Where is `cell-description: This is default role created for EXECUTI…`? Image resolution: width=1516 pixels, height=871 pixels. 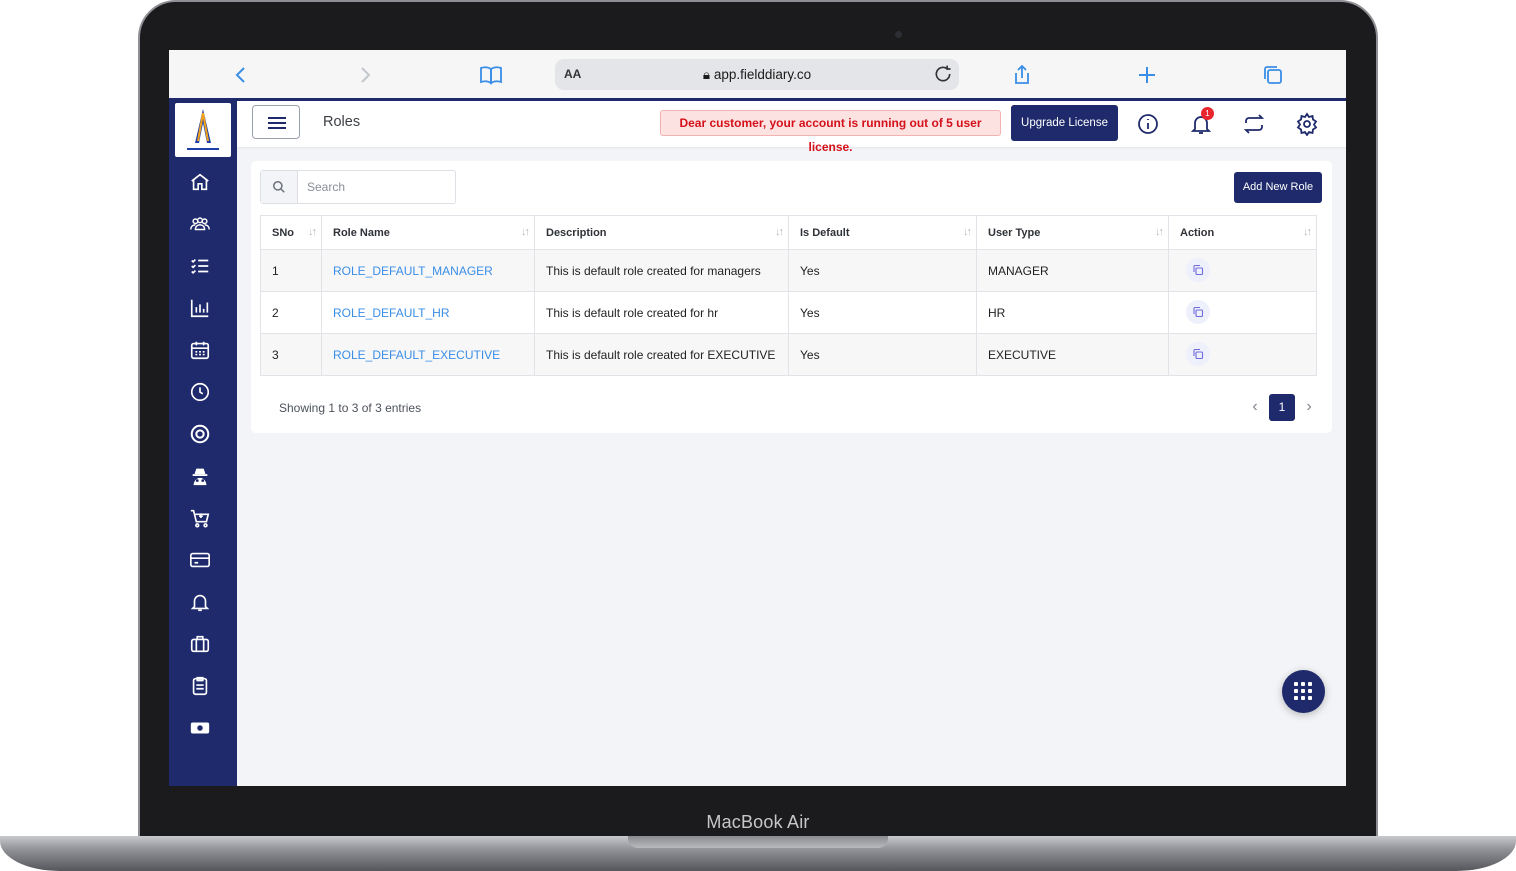
cell-description: This is default role created for EXECUTI… is located at coordinates (661, 354).